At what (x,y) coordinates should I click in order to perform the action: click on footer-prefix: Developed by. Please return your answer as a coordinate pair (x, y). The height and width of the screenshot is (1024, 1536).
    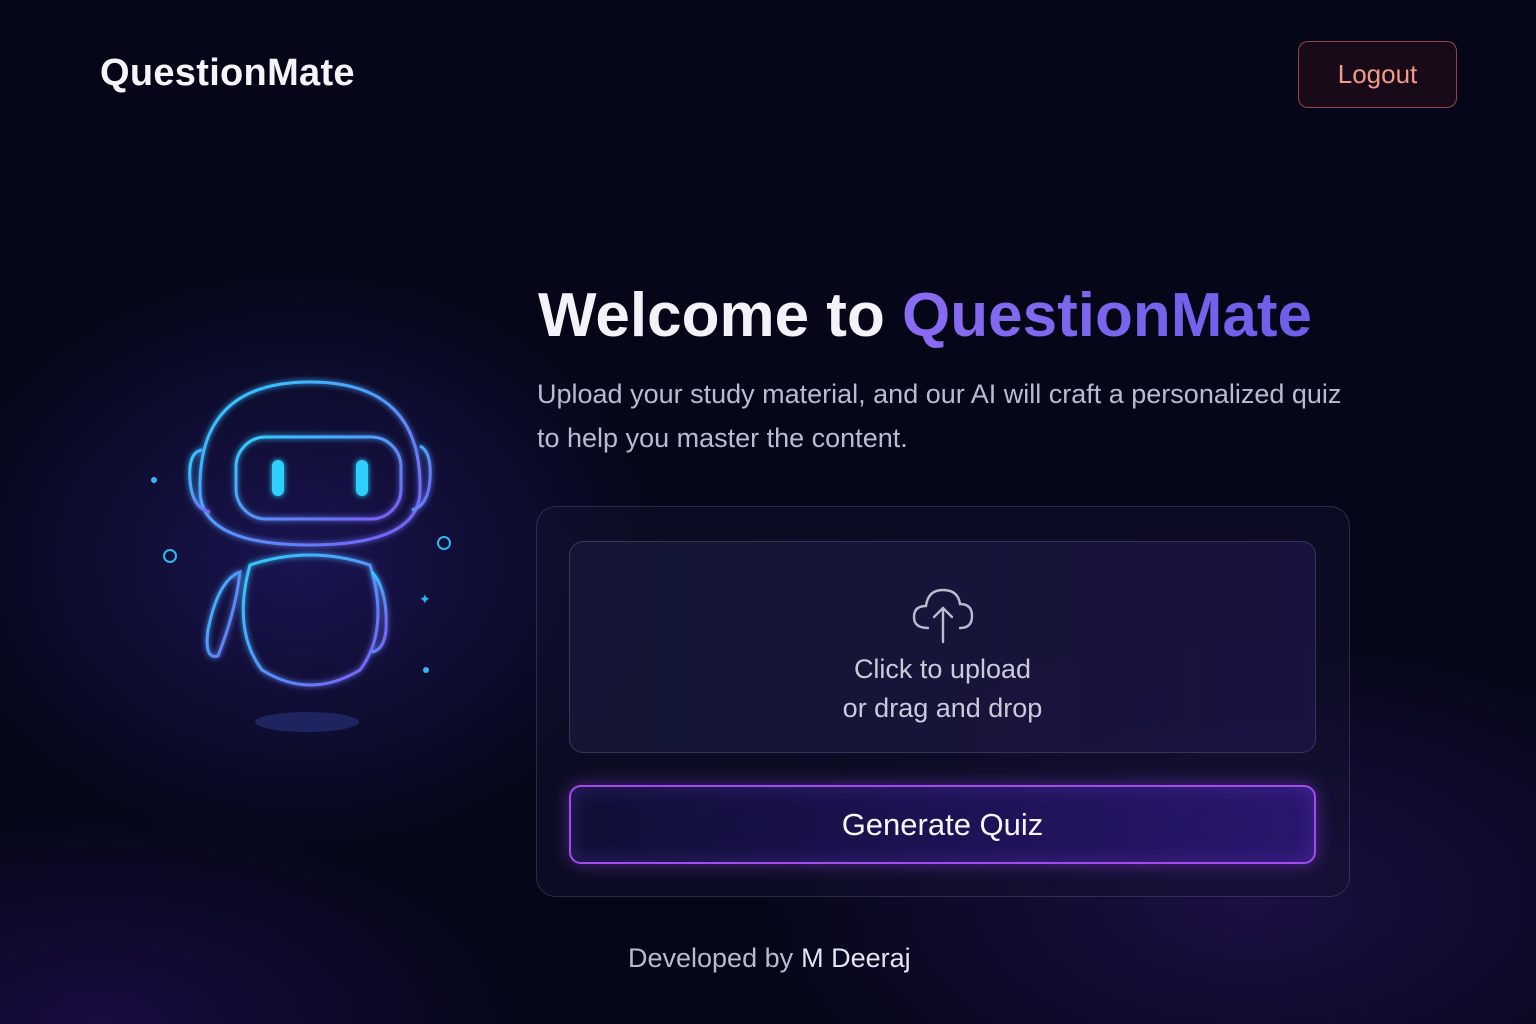
    Looking at the image, I should click on (711, 958).